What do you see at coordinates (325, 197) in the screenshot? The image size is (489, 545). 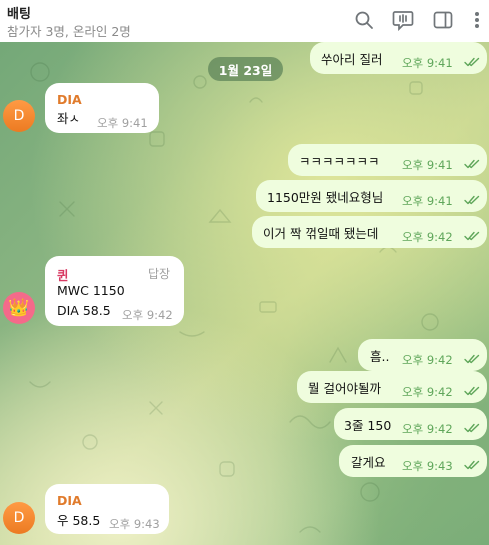 I see `message-text: 1150만원 됐네요형님` at bounding box center [325, 197].